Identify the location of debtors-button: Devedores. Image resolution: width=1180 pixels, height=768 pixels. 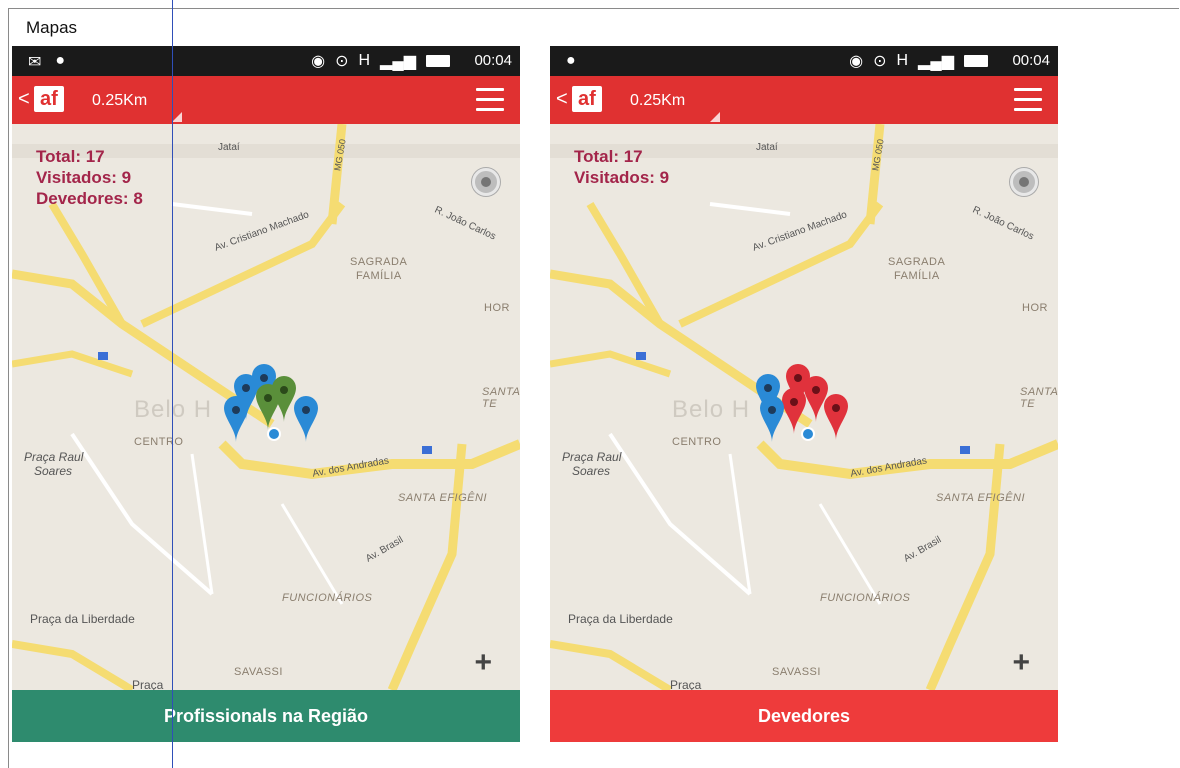
(804, 716).